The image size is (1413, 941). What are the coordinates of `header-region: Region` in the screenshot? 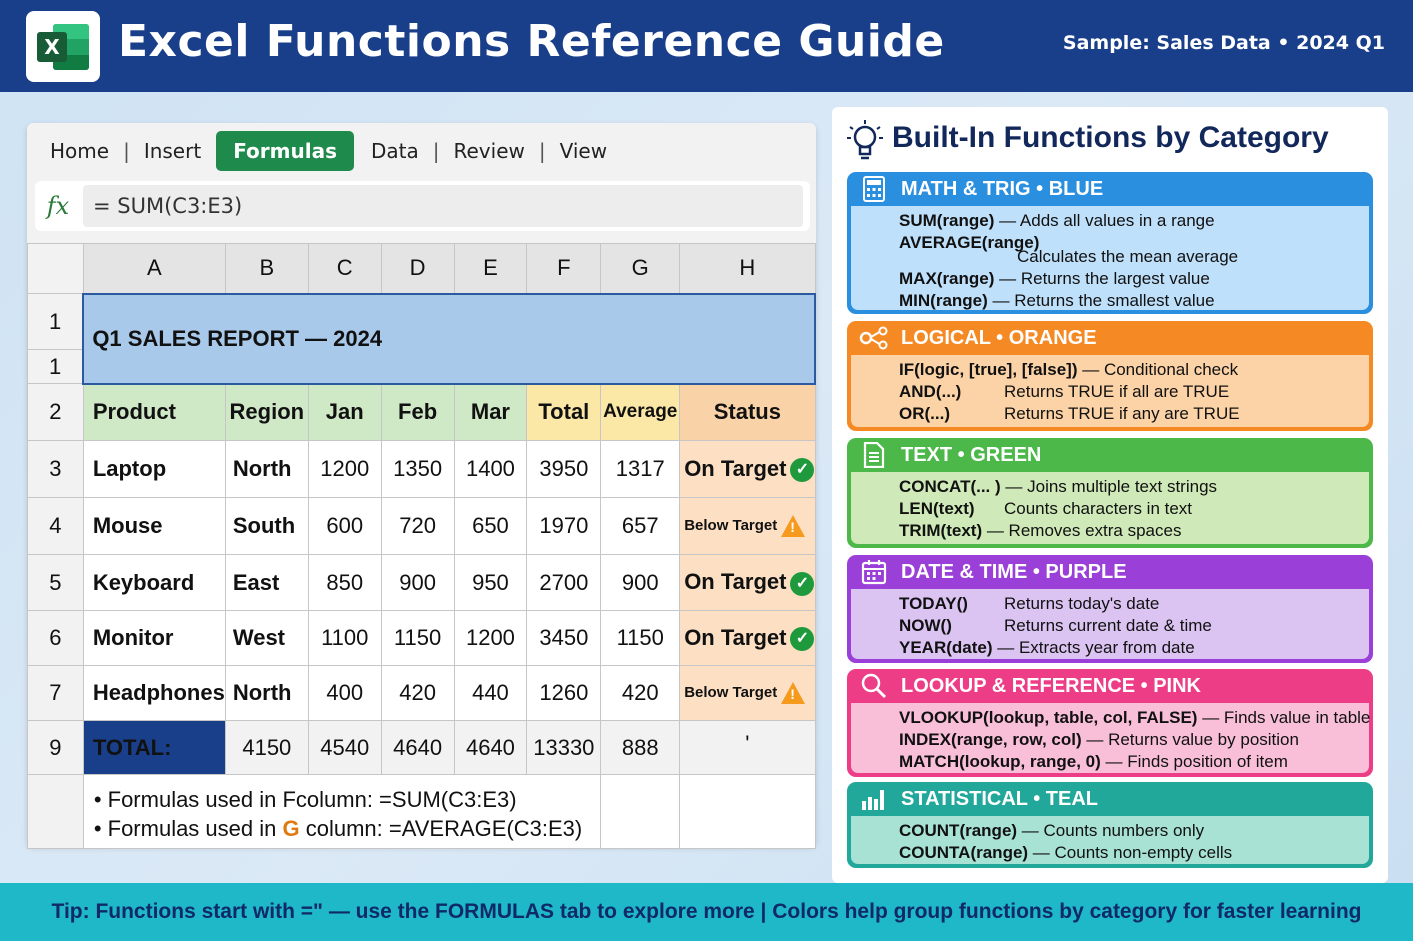 It's located at (266, 412).